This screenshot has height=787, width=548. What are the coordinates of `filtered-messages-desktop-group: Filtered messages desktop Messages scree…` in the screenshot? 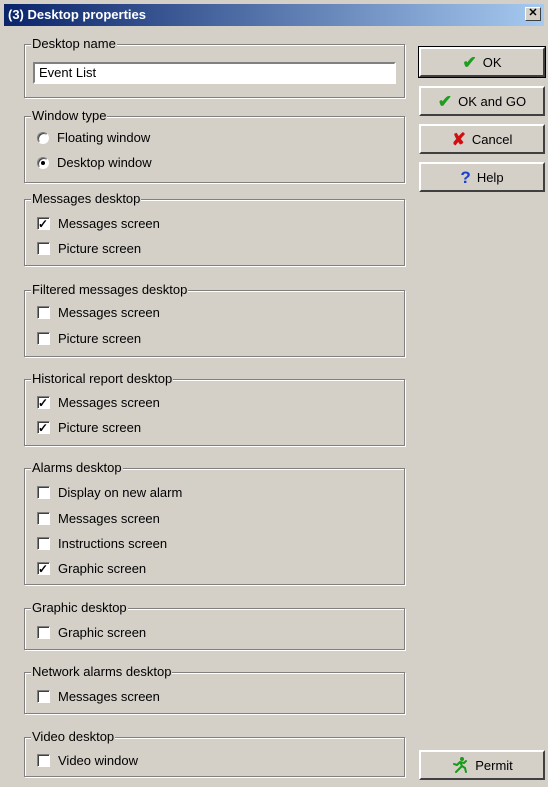 It's located at (214, 319).